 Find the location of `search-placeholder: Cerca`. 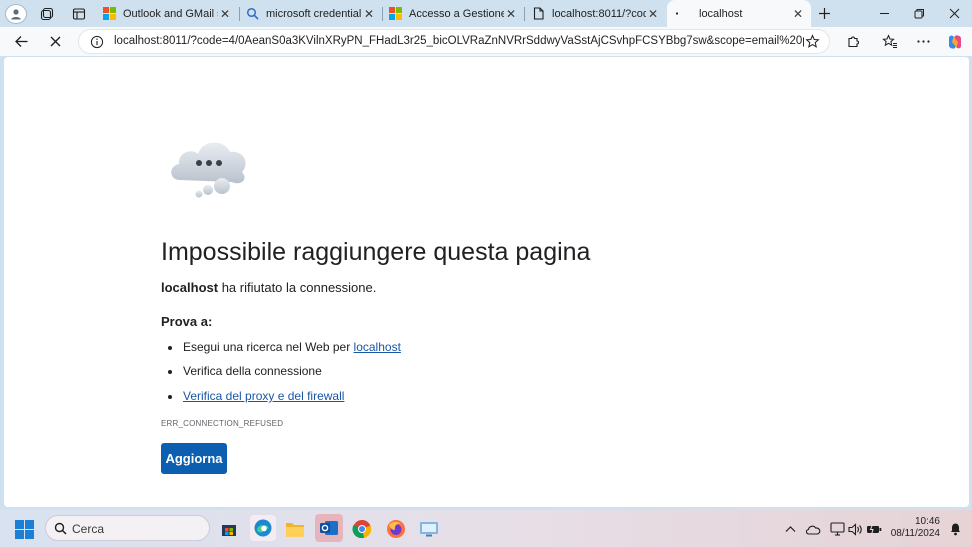

search-placeholder: Cerca is located at coordinates (88, 529).